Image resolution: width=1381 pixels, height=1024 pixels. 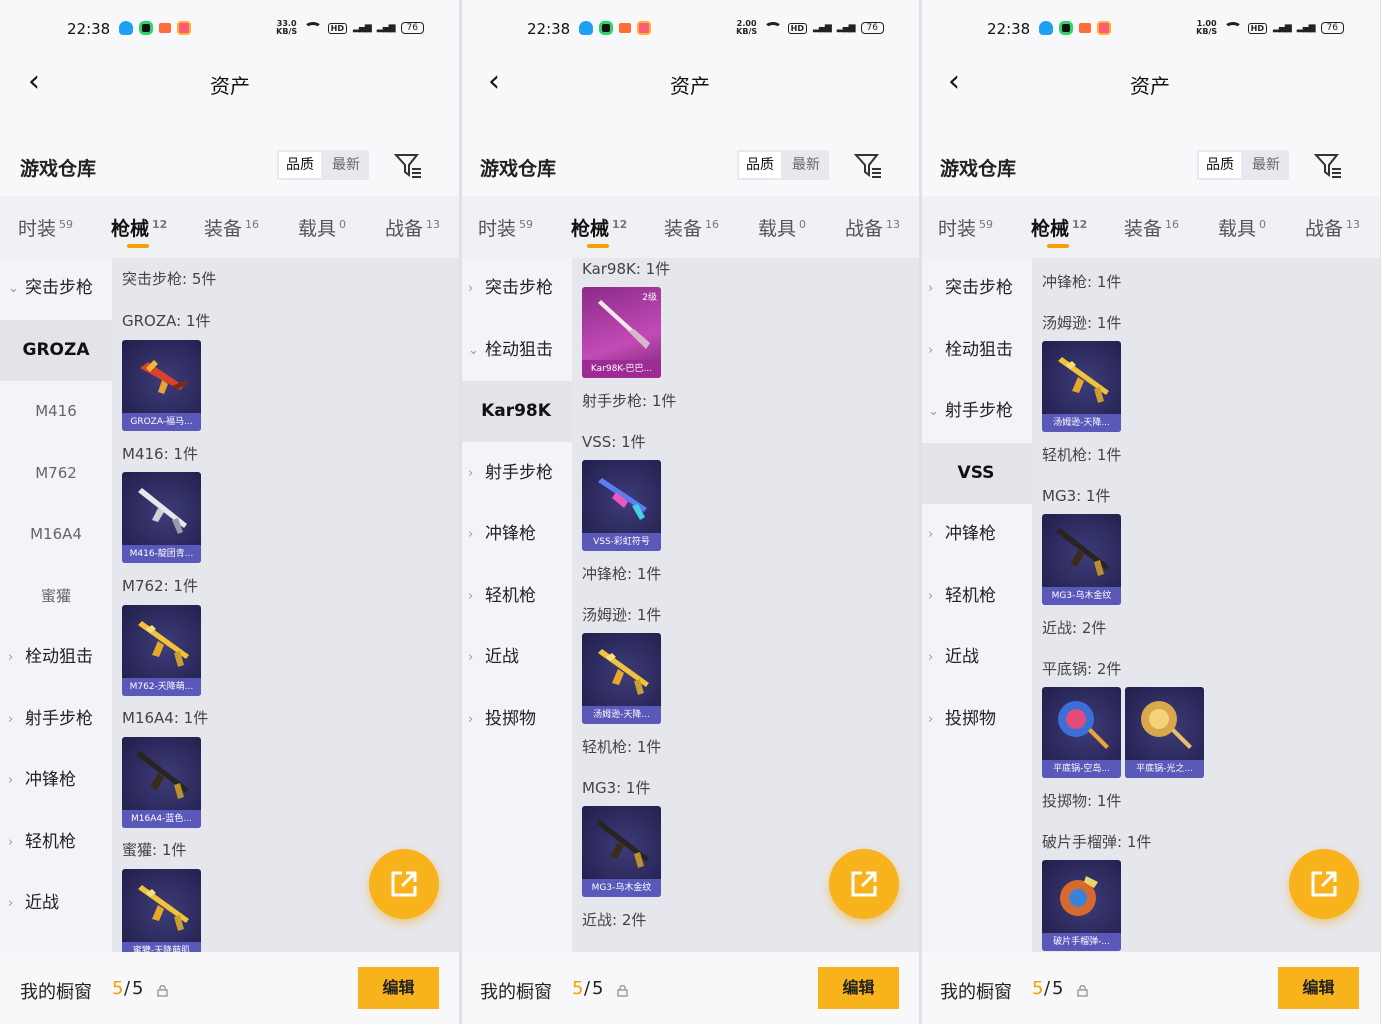 I want to click on tab-label: 战备, so click(x=404, y=229).